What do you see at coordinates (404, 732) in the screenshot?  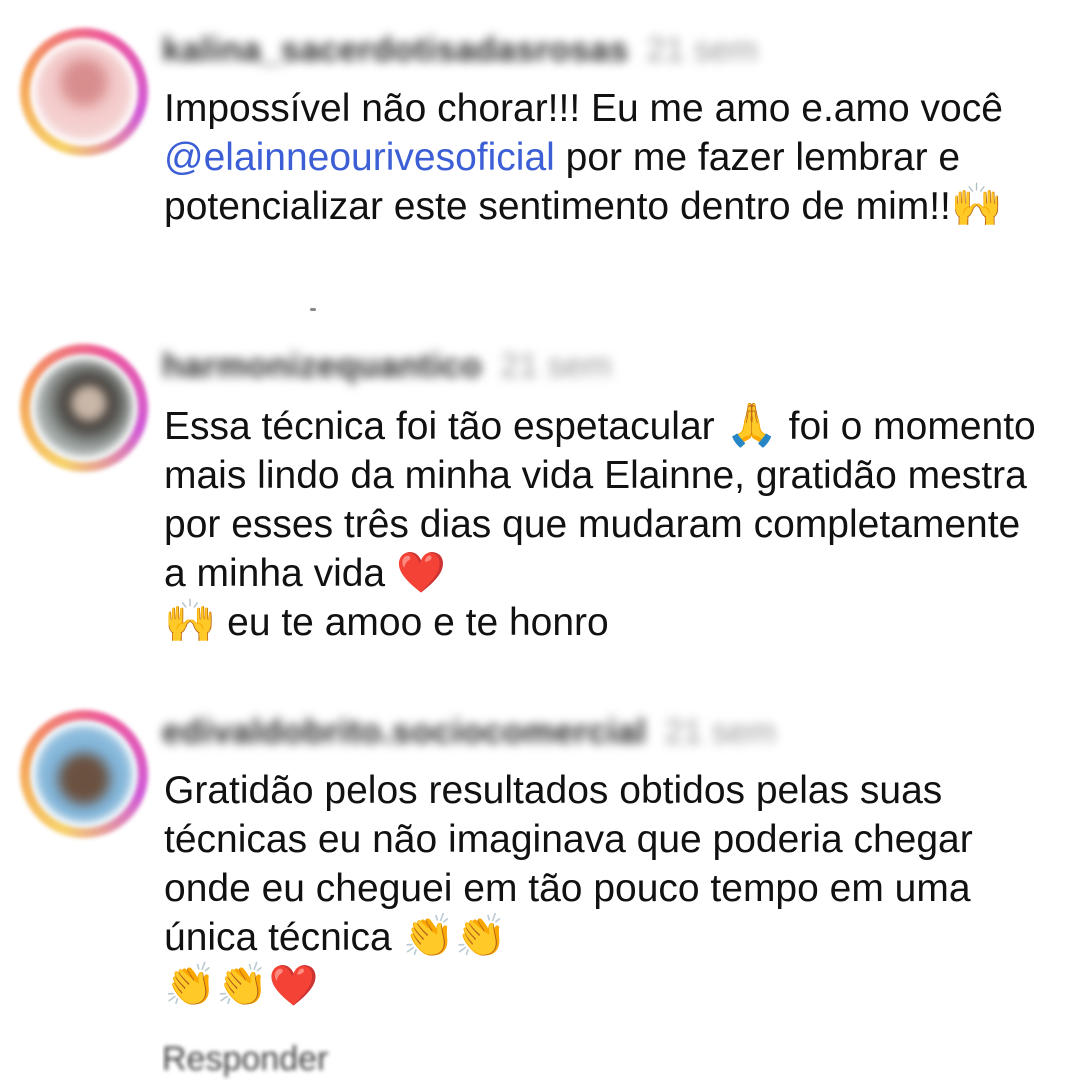 I see `username: edivaldobrito.sociocomercial` at bounding box center [404, 732].